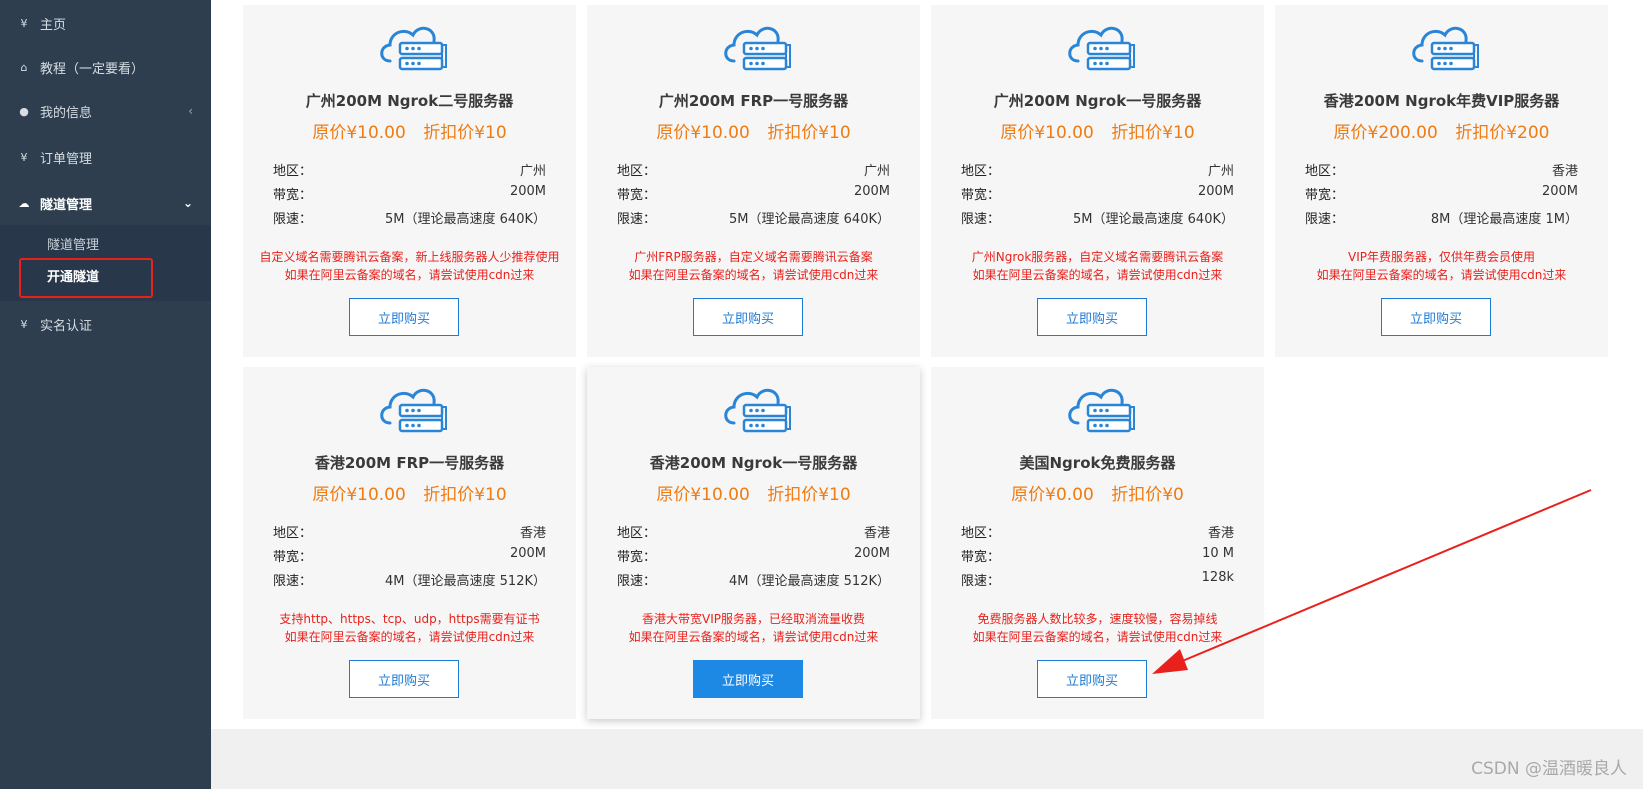 Image resolution: width=1643 pixels, height=789 pixels. I want to click on nav-item-home: ¥ 主页, so click(105, 23).